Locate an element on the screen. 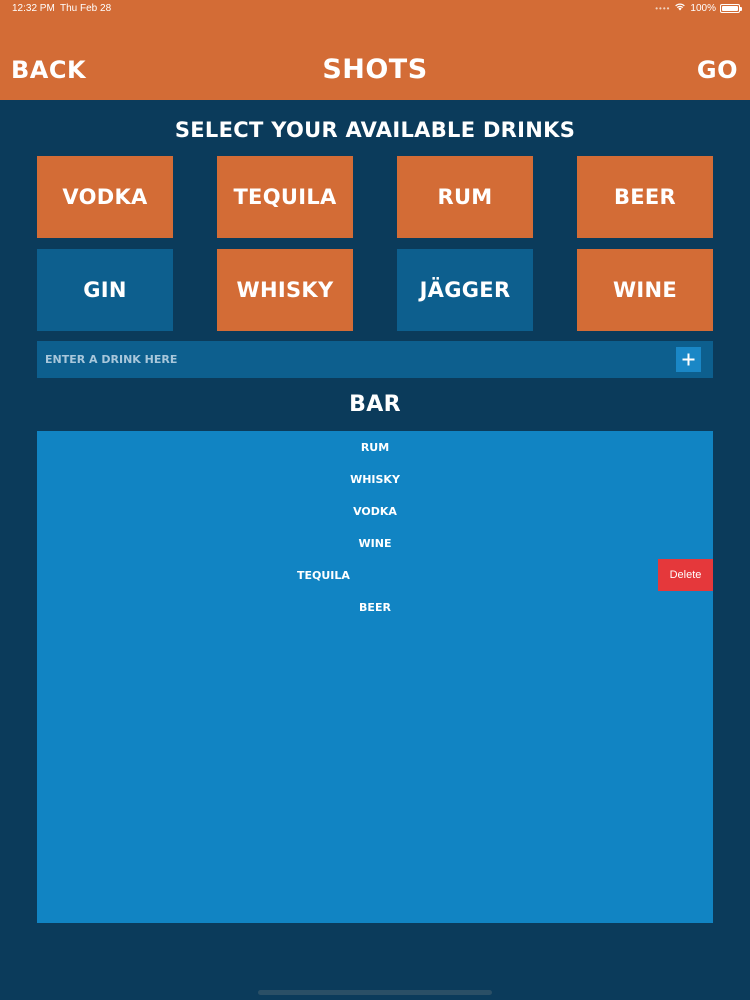 The width and height of the screenshot is (750, 1000). bar-list-item: WHISKY is located at coordinates (375, 479).